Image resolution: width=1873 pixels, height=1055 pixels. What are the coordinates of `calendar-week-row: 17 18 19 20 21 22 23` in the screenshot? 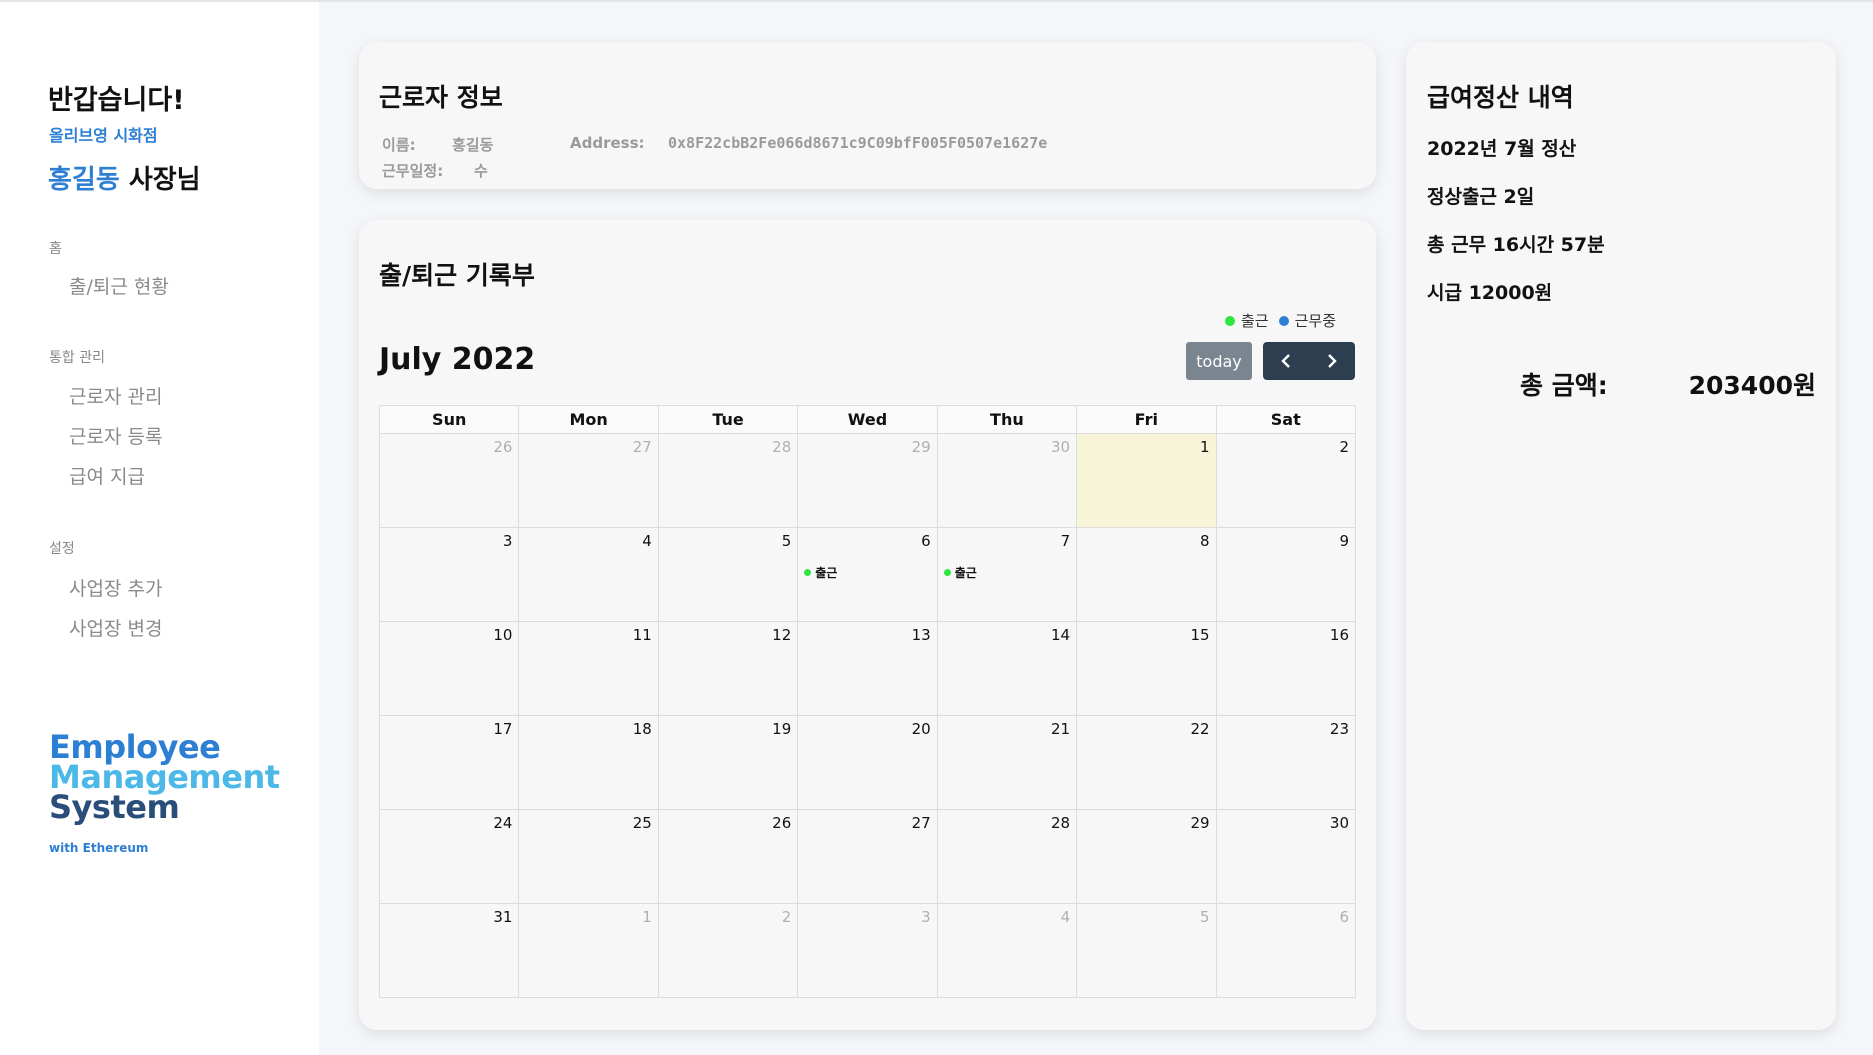 It's located at (867, 762).